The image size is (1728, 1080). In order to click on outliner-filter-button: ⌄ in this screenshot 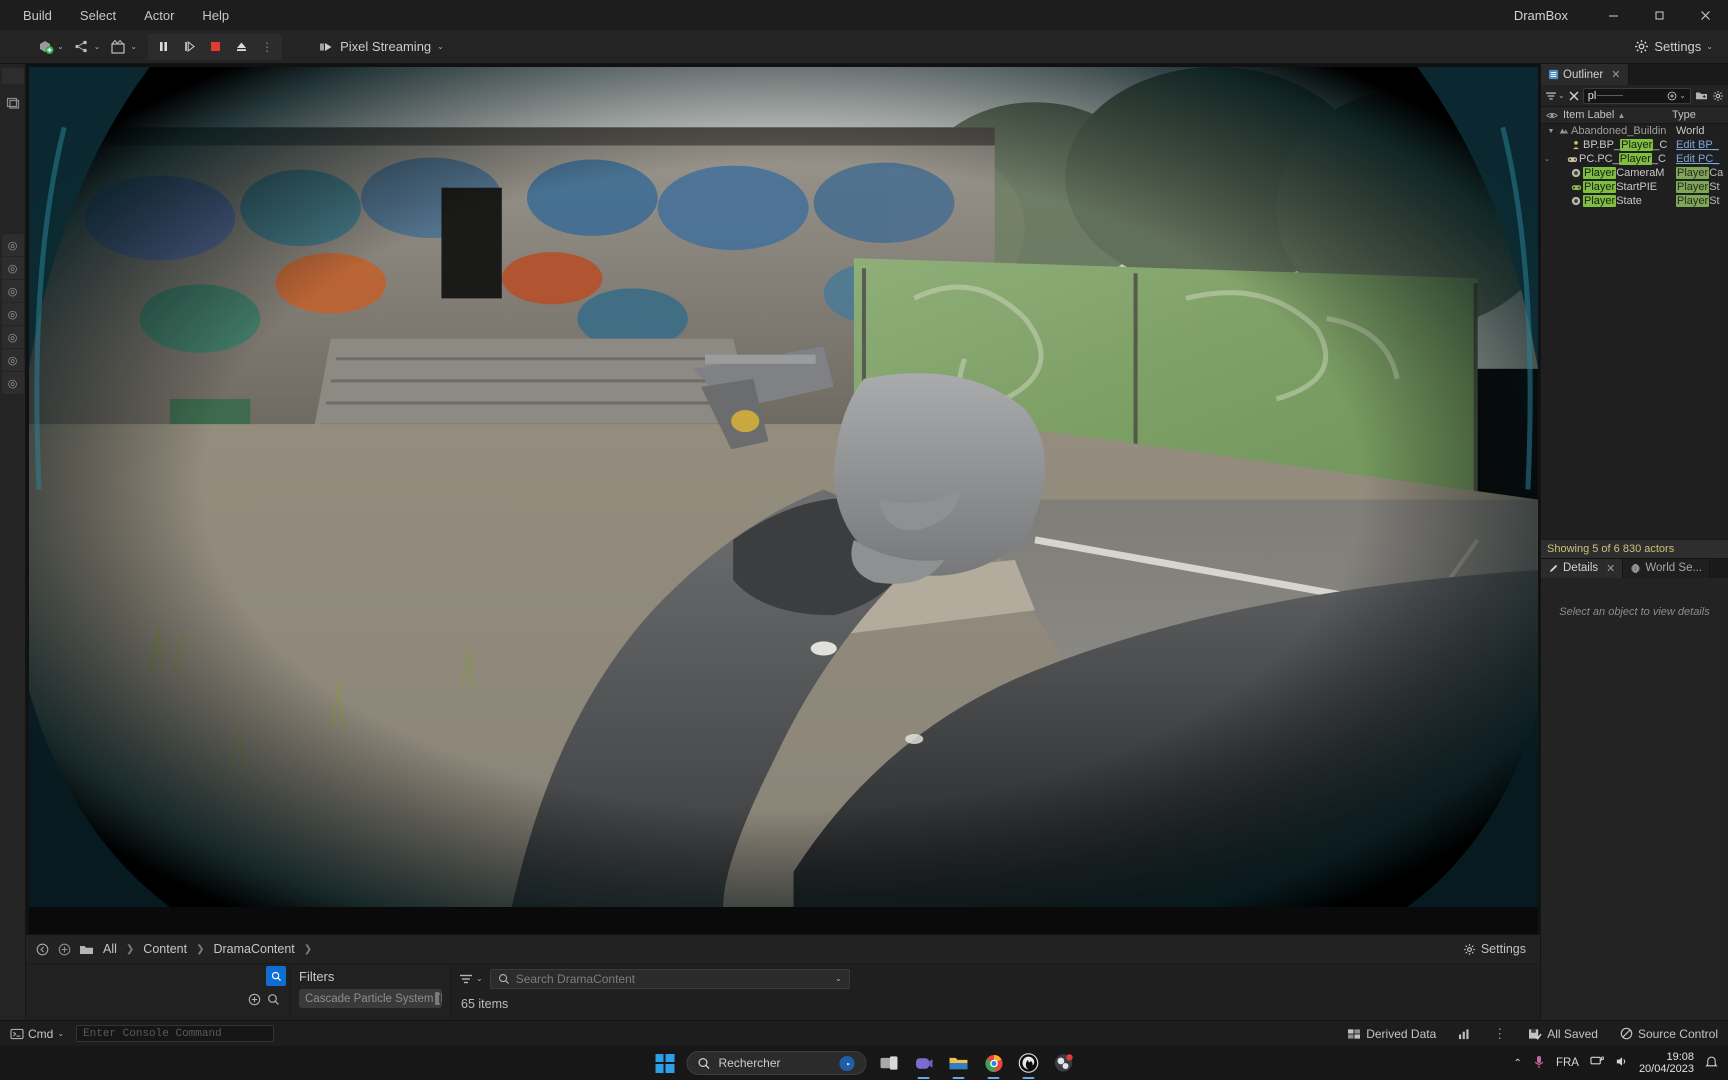, I will do `click(1555, 96)`.